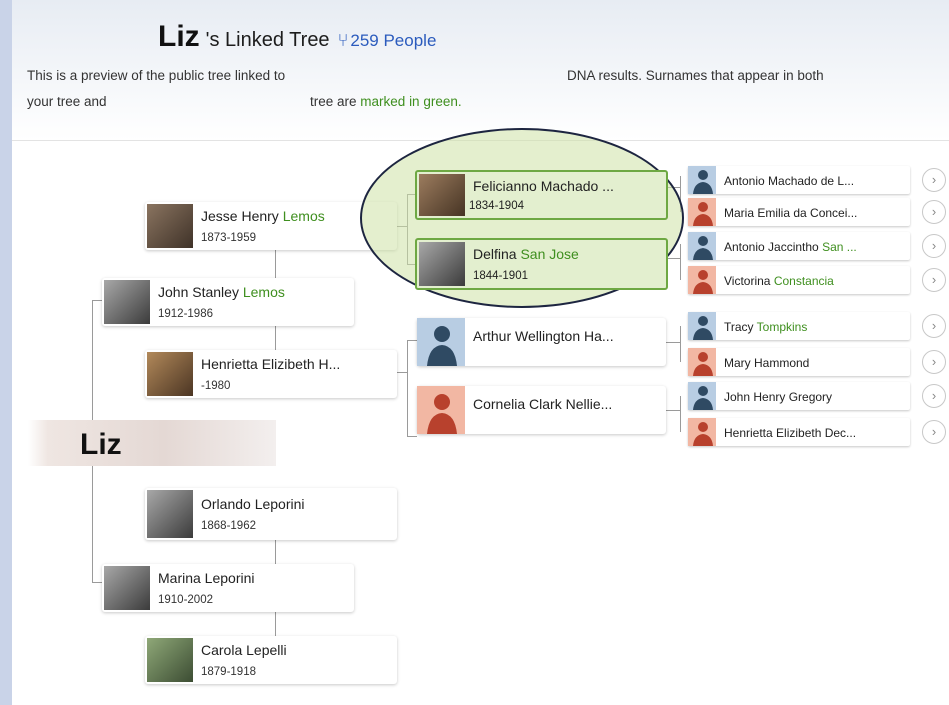 This screenshot has height=705, width=949. I want to click on ancestor-card-john-henry-gregory: John Henry Gregory, so click(799, 396).